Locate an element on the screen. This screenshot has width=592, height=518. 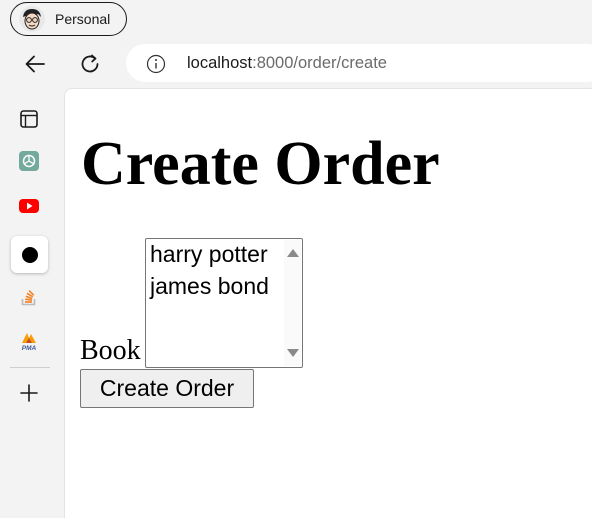
chatgpt-icon is located at coordinates (29, 161).